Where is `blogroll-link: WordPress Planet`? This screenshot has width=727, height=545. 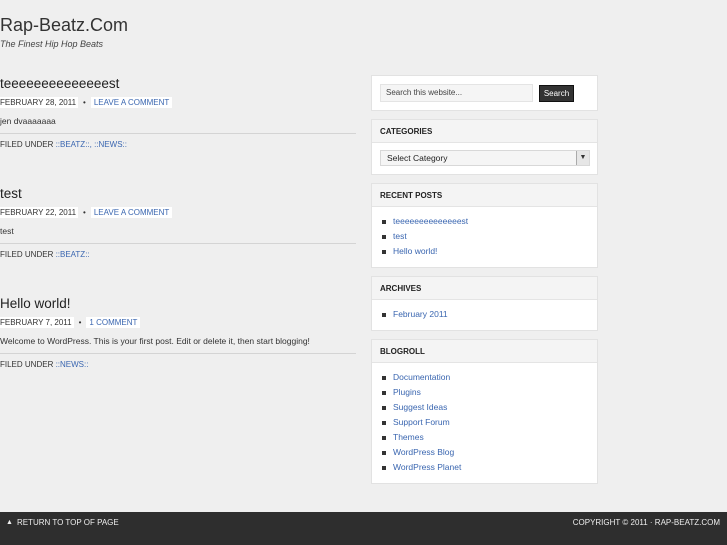
blogroll-link: WordPress Planet is located at coordinates (427, 467).